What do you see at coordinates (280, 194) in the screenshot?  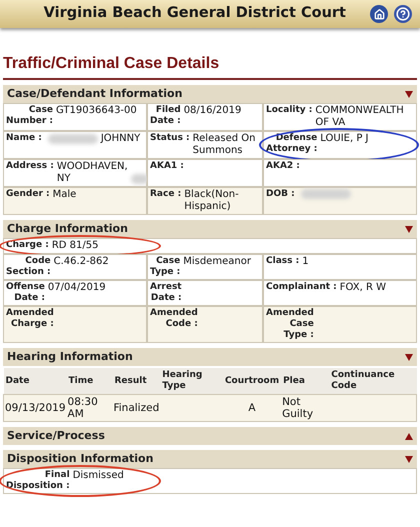 I see `field-label: DOB :` at bounding box center [280, 194].